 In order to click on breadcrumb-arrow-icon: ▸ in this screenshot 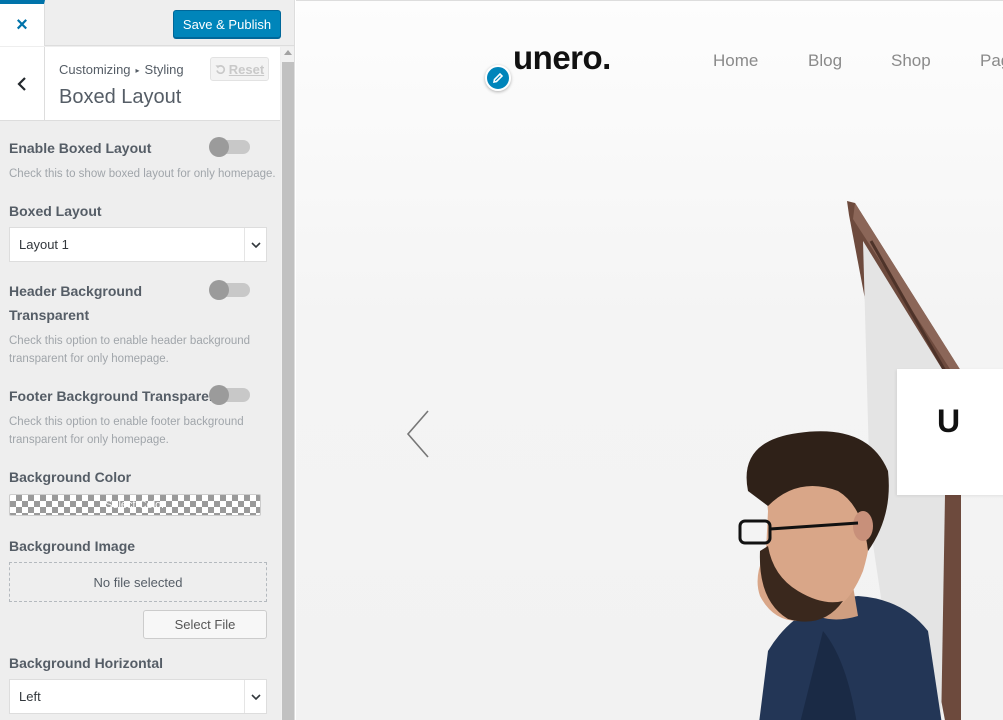, I will do `click(137, 70)`.